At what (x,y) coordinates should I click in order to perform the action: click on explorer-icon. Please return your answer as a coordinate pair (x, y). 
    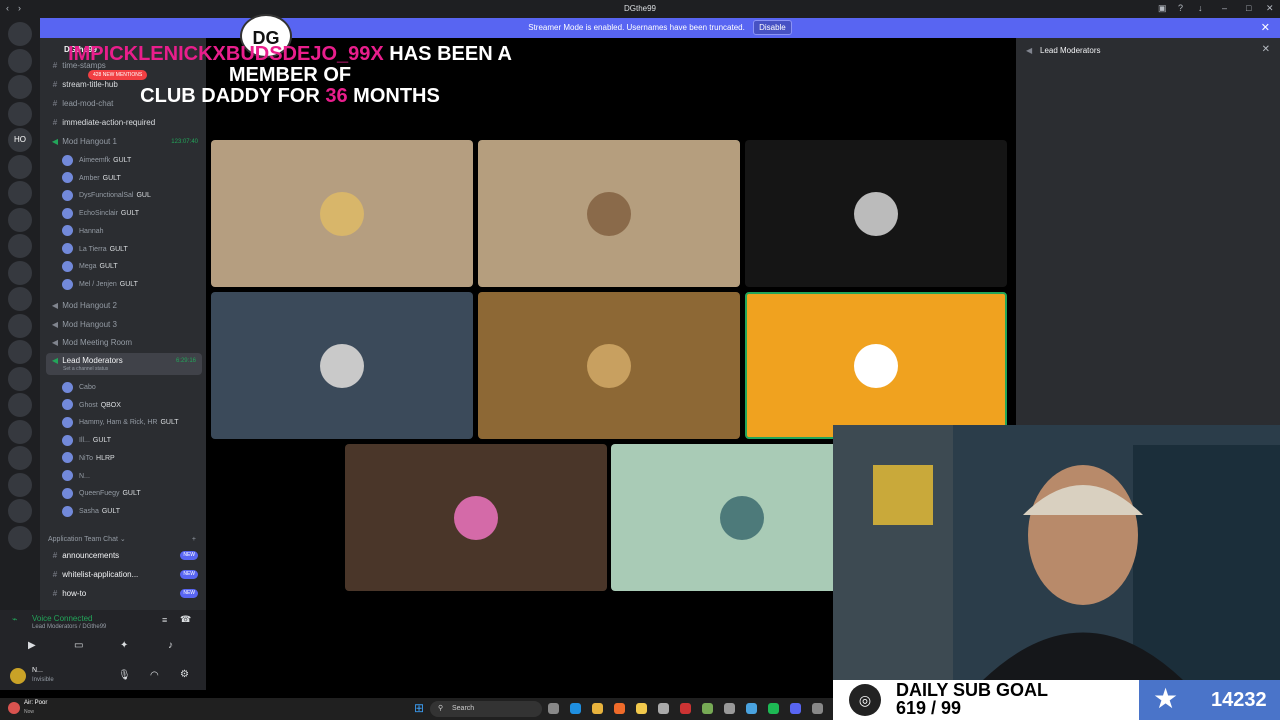
    Looking at the image, I should click on (641, 708).